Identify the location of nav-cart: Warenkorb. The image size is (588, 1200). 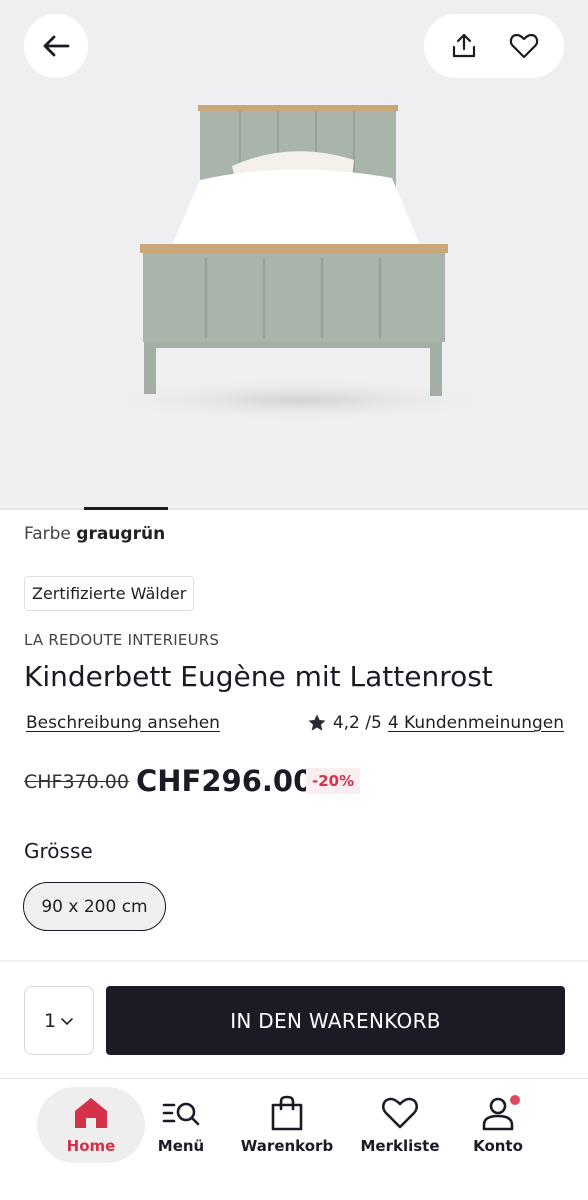
(287, 1125).